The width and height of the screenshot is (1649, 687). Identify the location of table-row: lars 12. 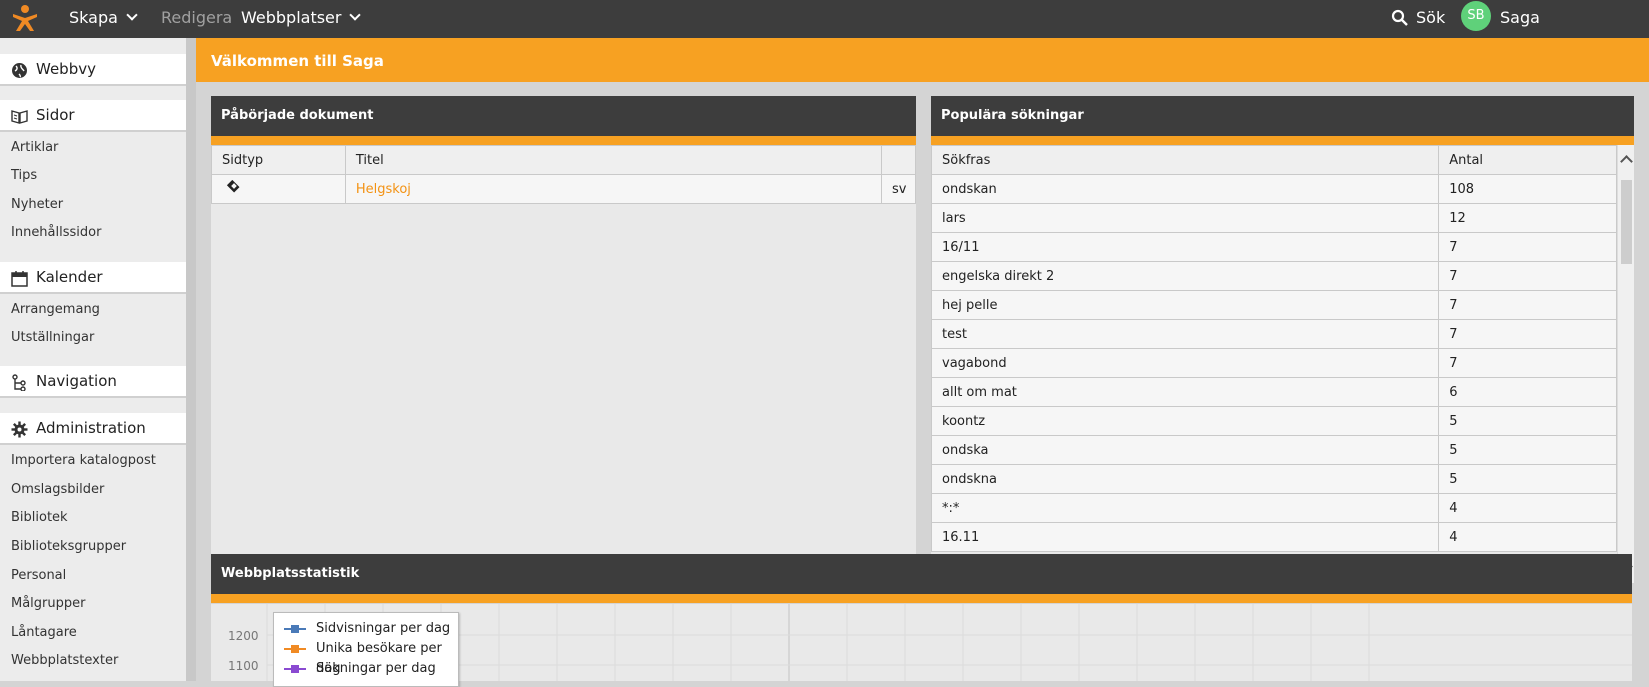
(1274, 218).